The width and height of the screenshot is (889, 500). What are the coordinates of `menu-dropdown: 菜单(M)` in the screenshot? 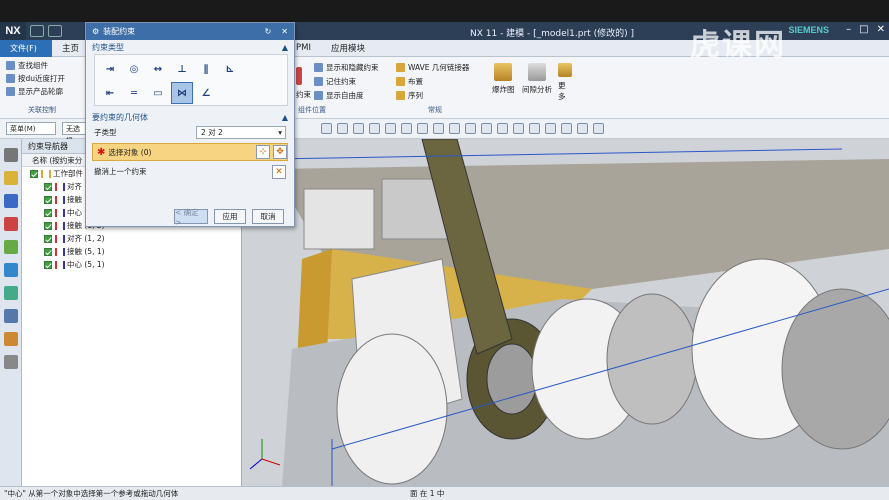 It's located at (31, 128).